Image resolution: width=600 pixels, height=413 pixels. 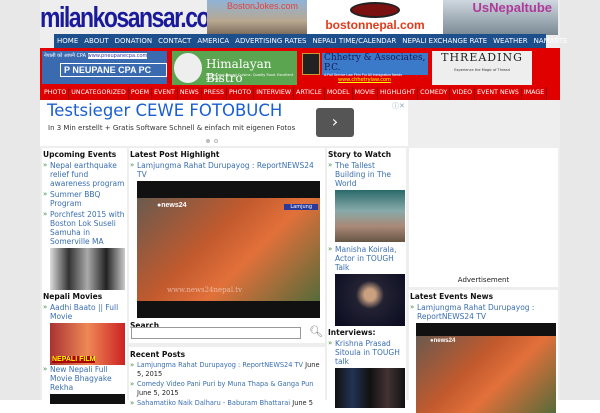 What do you see at coordinates (87, 269) in the screenshot?
I see `event-photo` at bounding box center [87, 269].